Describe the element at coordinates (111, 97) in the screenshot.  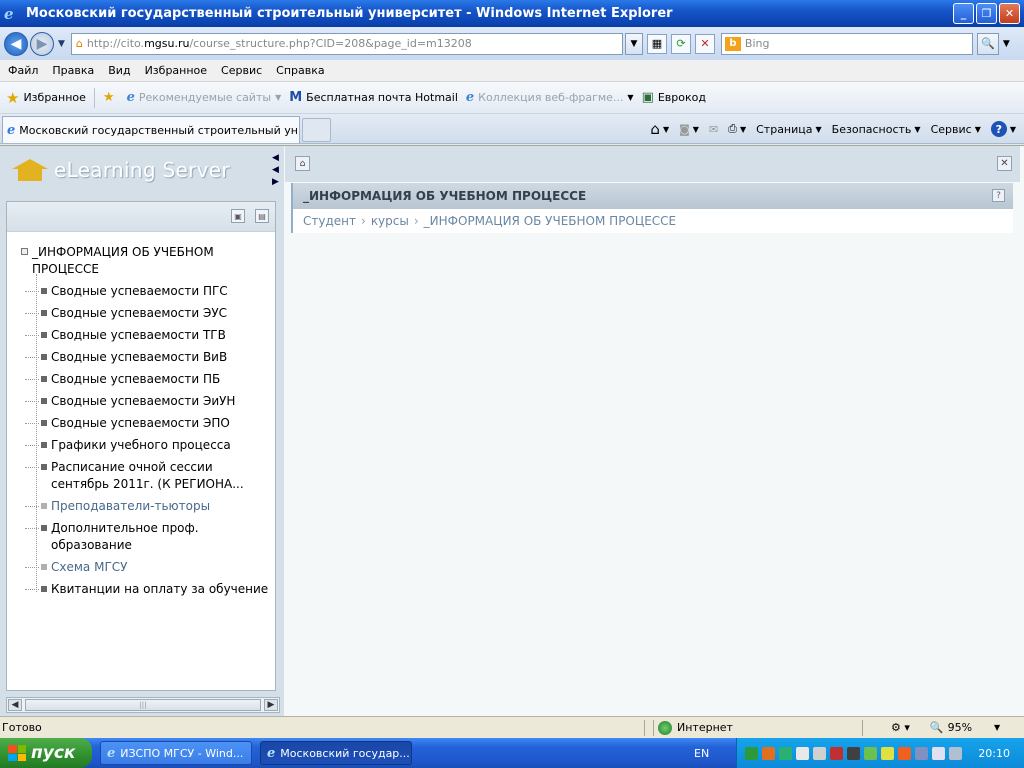
I see `add-to-favorites-bar-button: ★` at that location.